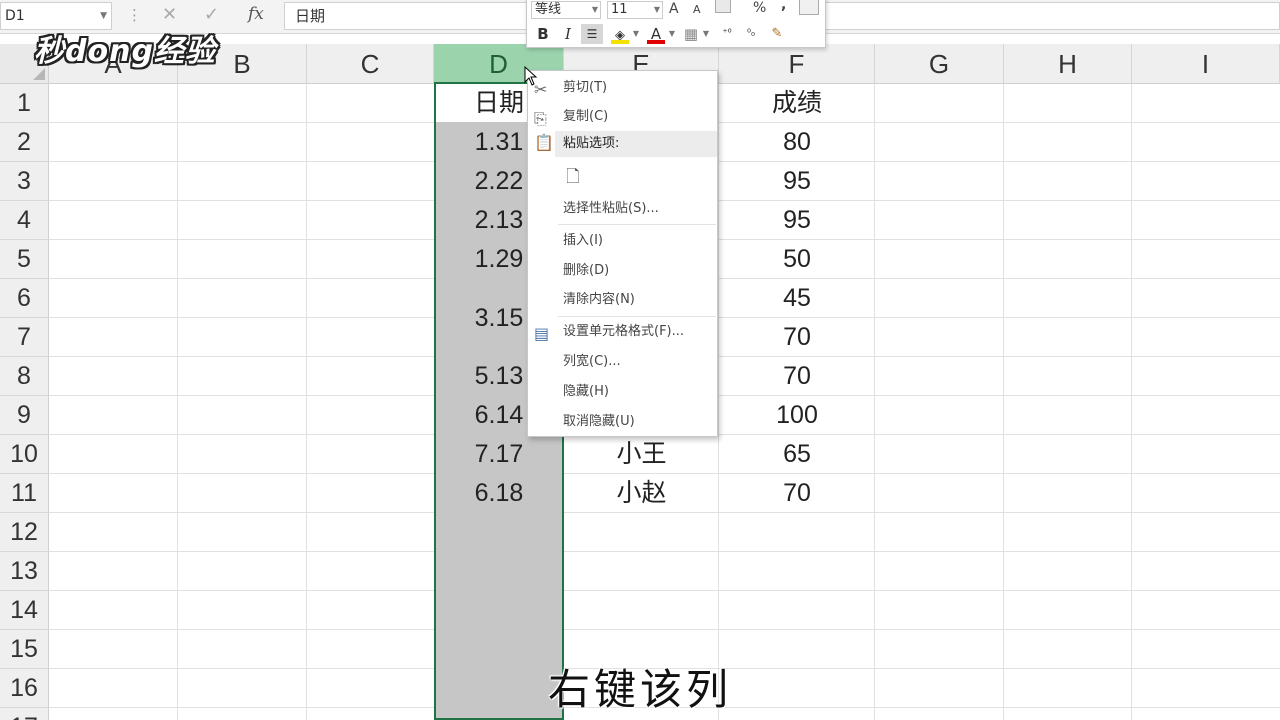 The width and height of the screenshot is (1280, 720). Describe the element at coordinates (177, 402) in the screenshot. I see `column-line-b` at that location.